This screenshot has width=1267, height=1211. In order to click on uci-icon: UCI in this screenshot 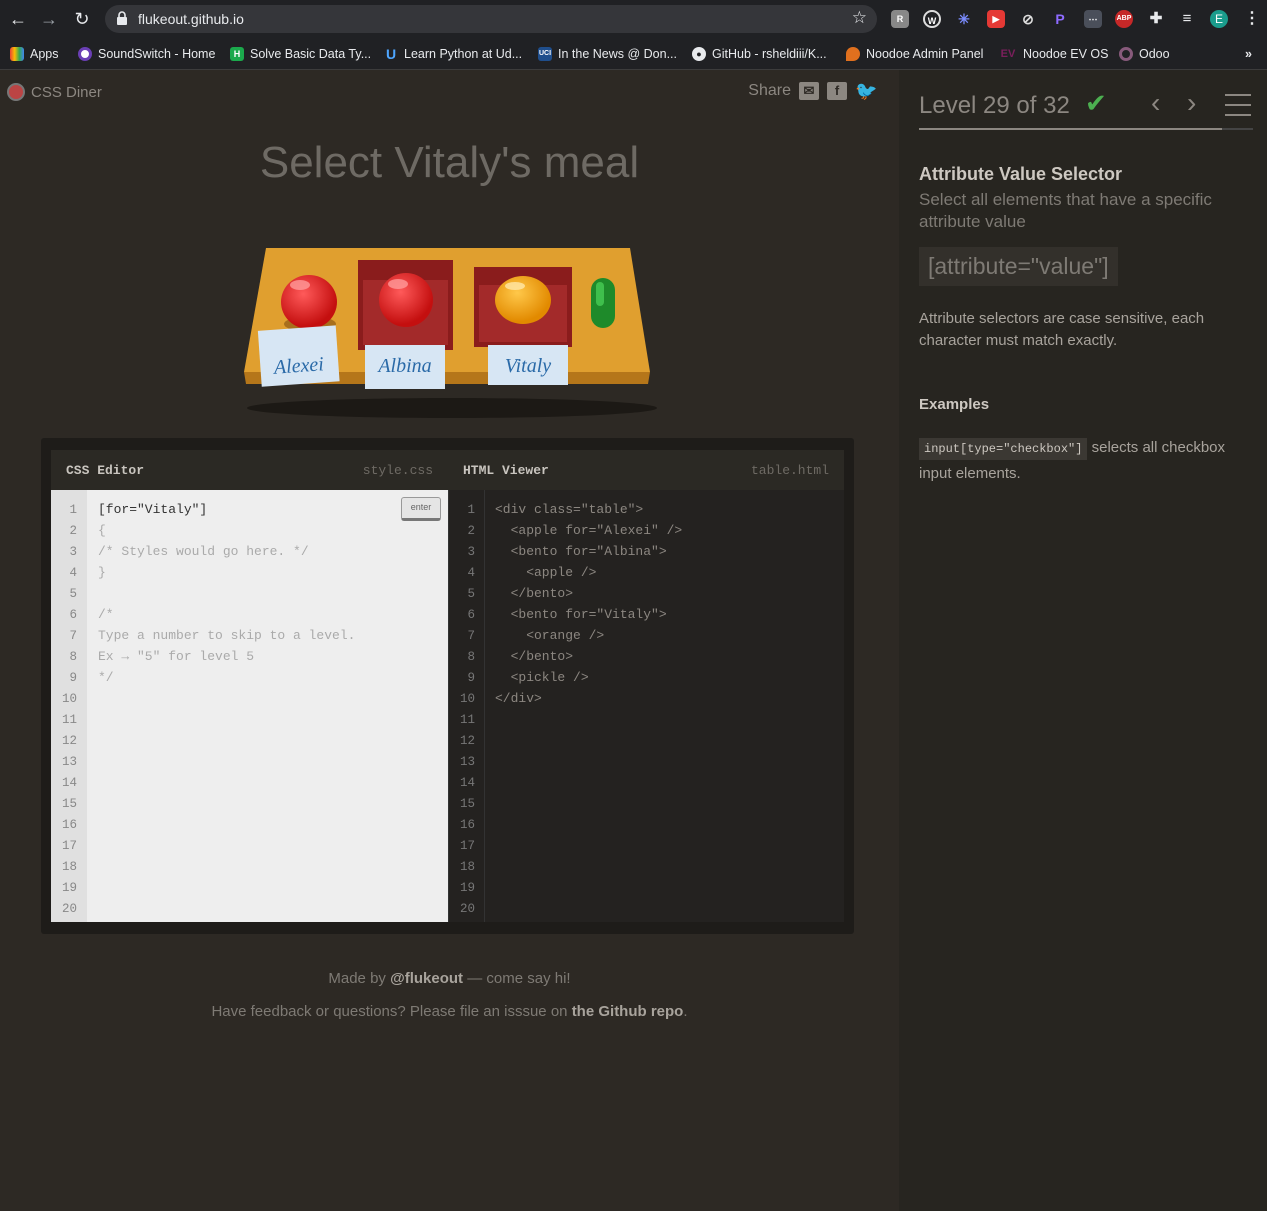, I will do `click(545, 54)`.